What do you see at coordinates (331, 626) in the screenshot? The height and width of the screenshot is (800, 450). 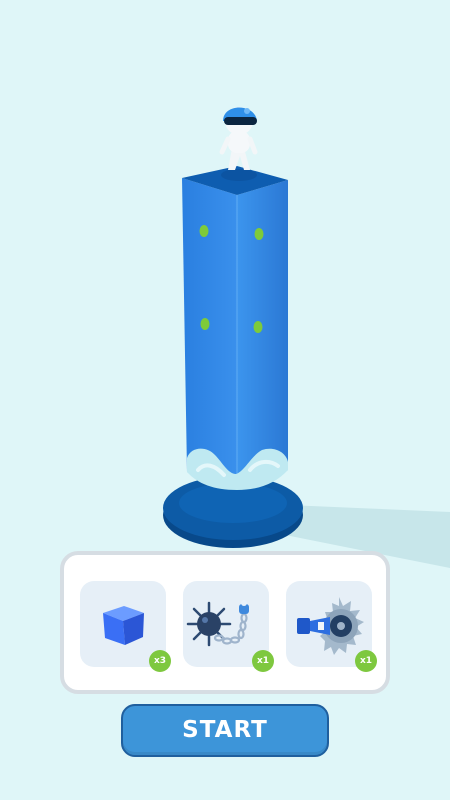 I see `inventory-slot-saw-blade: x1` at bounding box center [331, 626].